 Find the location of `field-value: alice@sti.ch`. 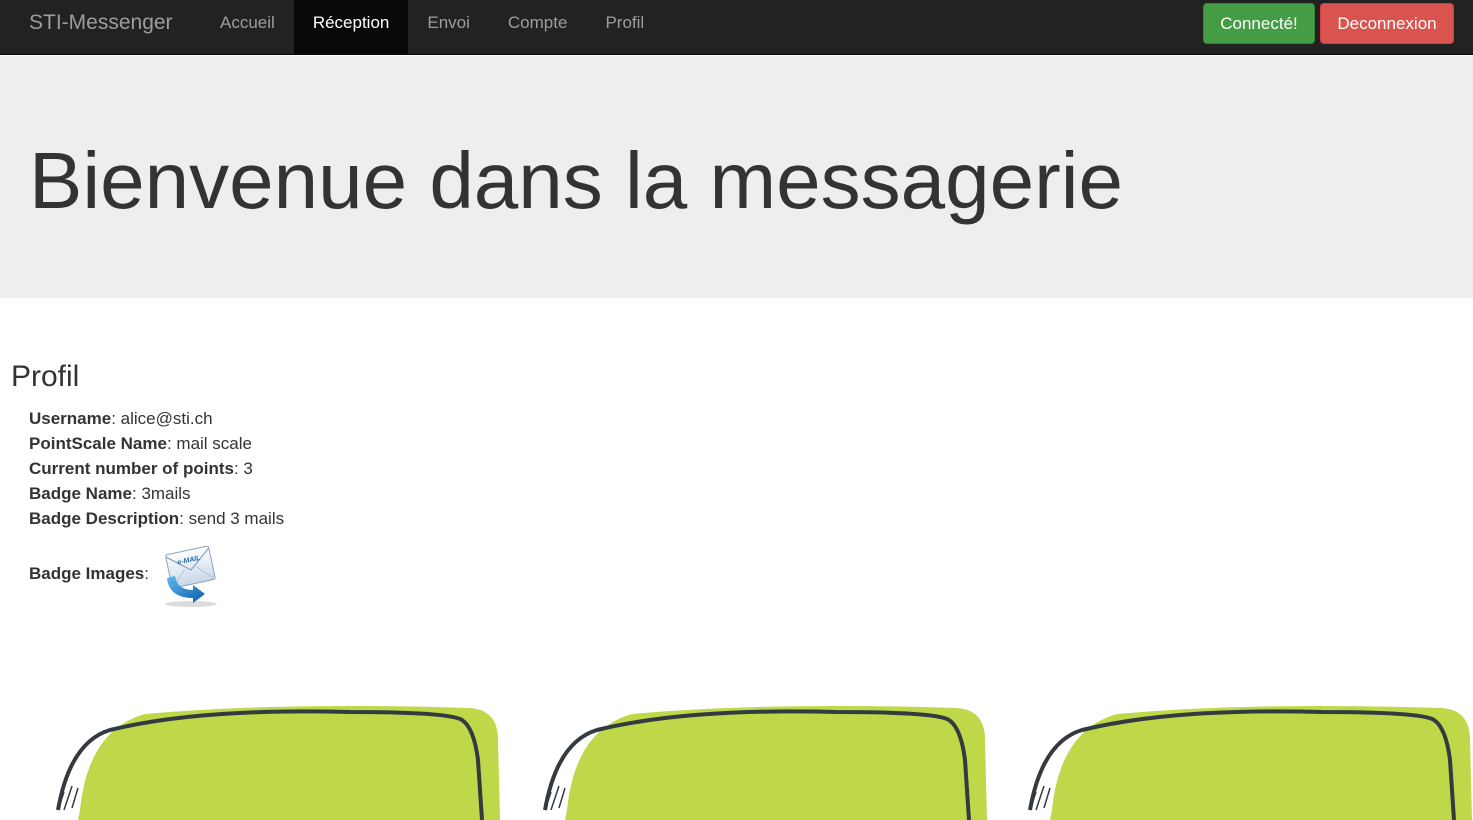

field-value: alice@sti.ch is located at coordinates (166, 418).